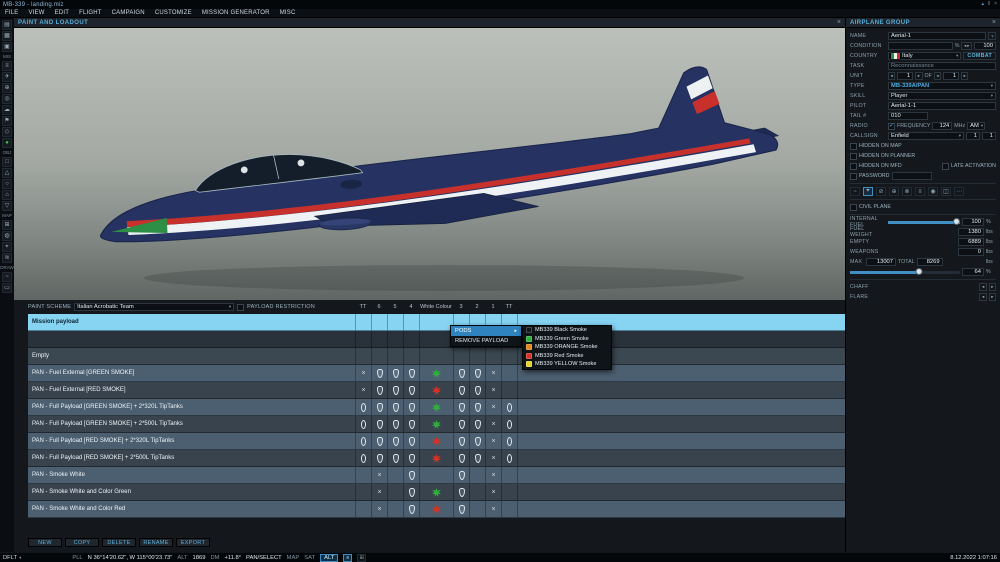 The image size is (1000, 562). Describe the element at coordinates (973, 222) in the screenshot. I see `internal-fuel-value: 100` at that location.